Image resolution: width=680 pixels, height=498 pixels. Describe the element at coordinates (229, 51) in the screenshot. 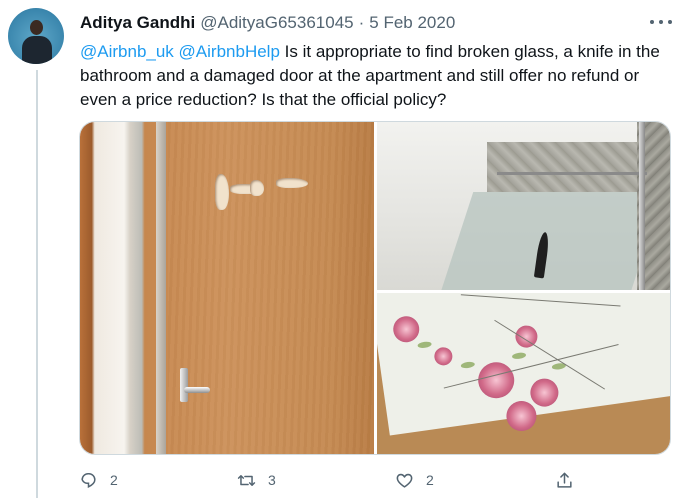

I see `mention-airbnb-help: @AirbnbHelp` at that location.